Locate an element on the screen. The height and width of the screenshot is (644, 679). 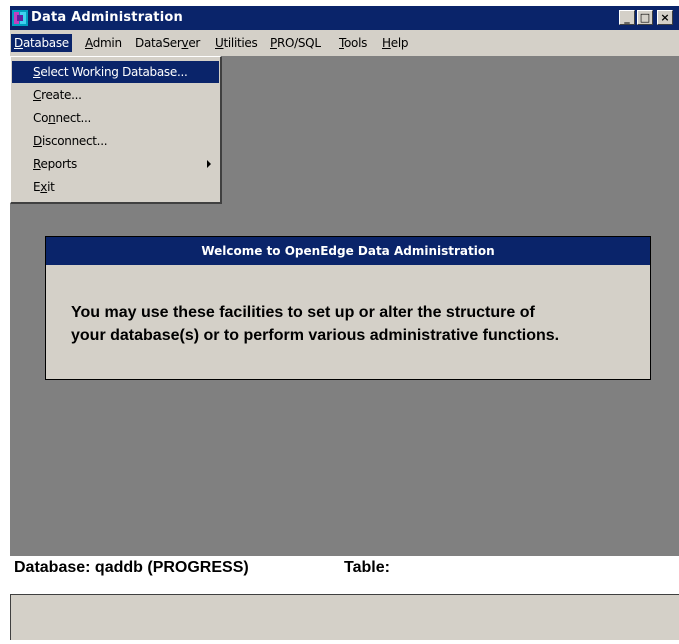
menu-item-exit: Exit is located at coordinates (115, 187).